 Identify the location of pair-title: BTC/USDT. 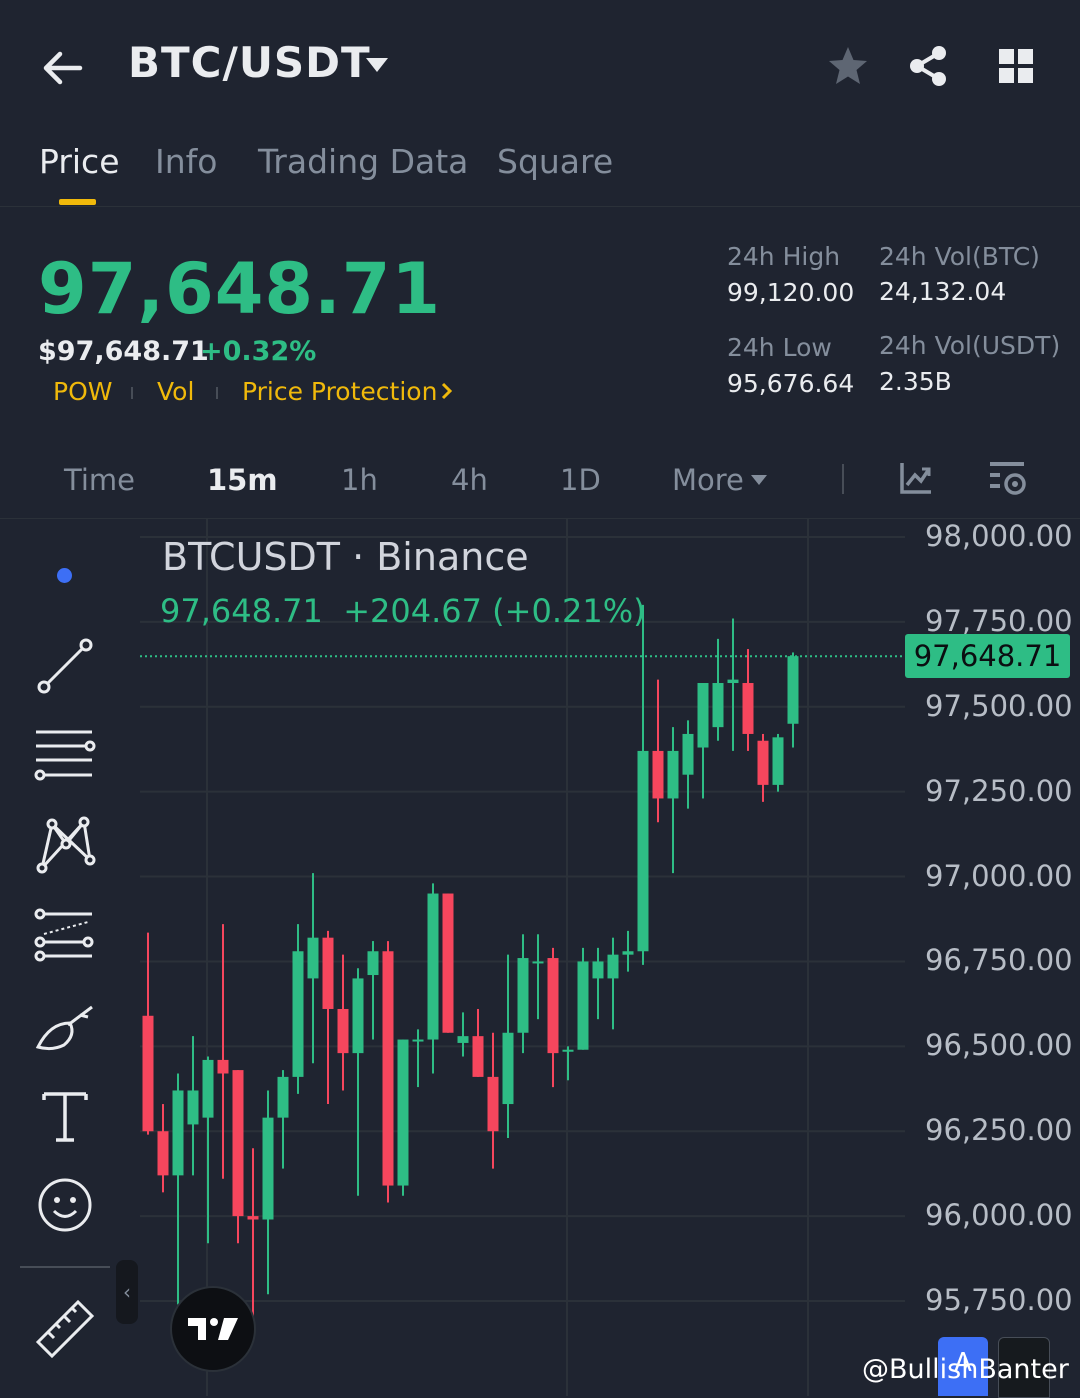
(249, 62).